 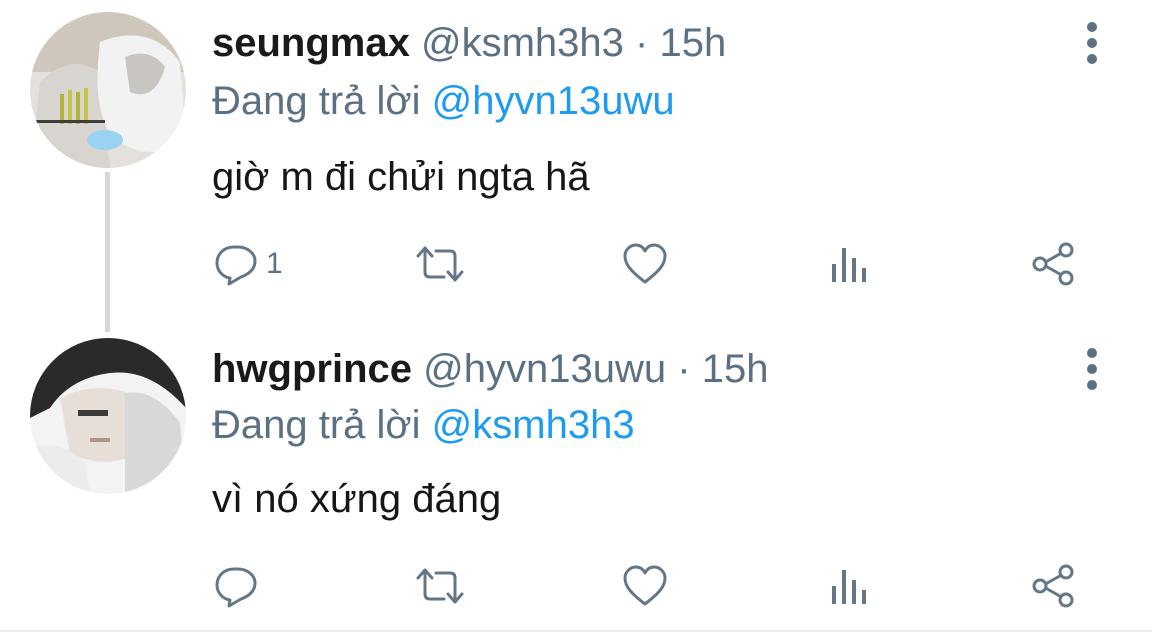 What do you see at coordinates (533, 425) in the screenshot?
I see `mention-link: @ksmh3h3` at bounding box center [533, 425].